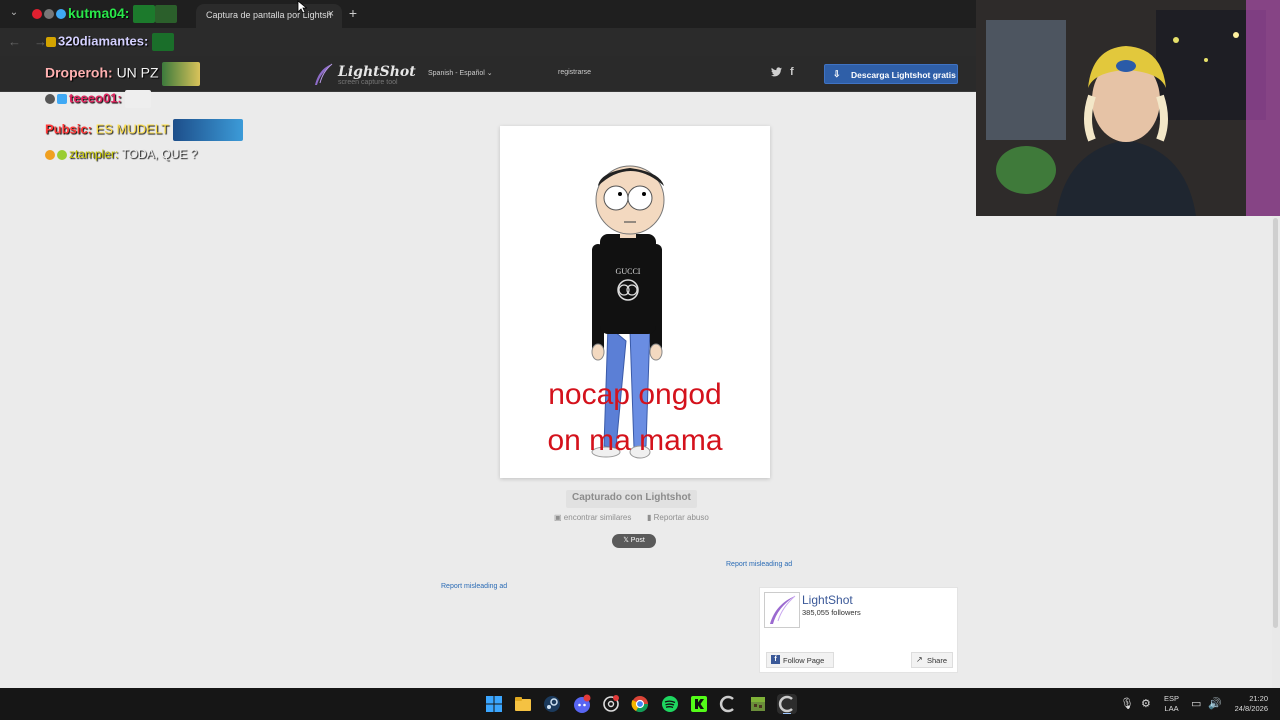 The height and width of the screenshot is (720, 1280). What do you see at coordinates (670, 704) in the screenshot?
I see `spotify-icon` at bounding box center [670, 704].